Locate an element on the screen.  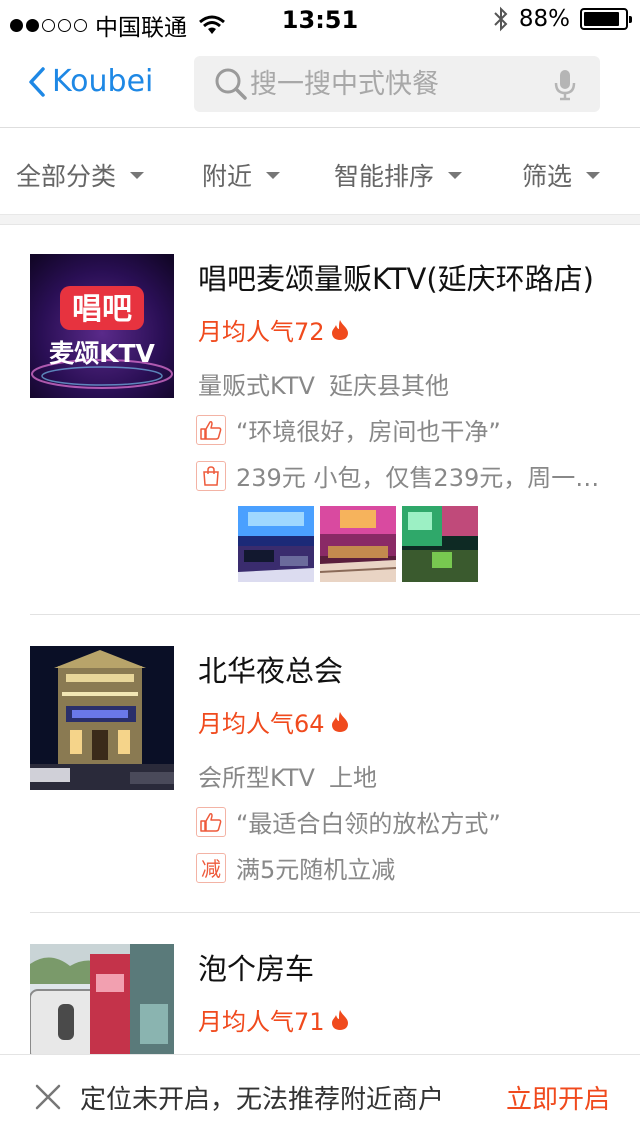
popularity-text: 月均人气64 is located at coordinates (261, 724).